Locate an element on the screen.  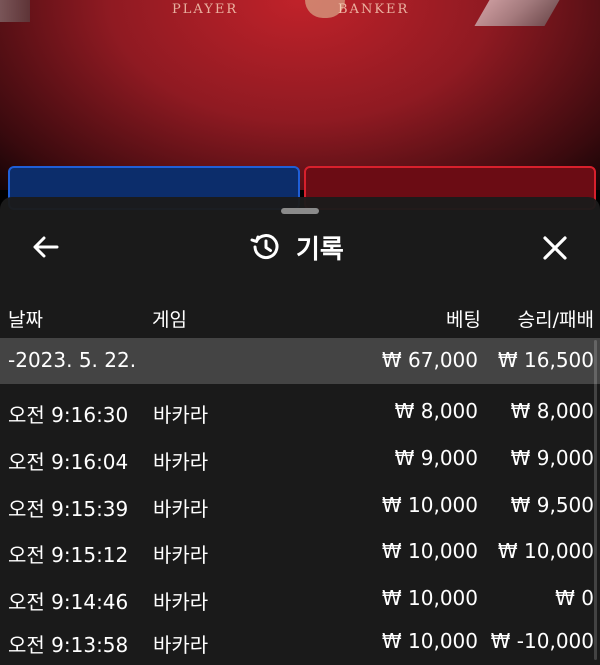
back-button is located at coordinates (45, 247).